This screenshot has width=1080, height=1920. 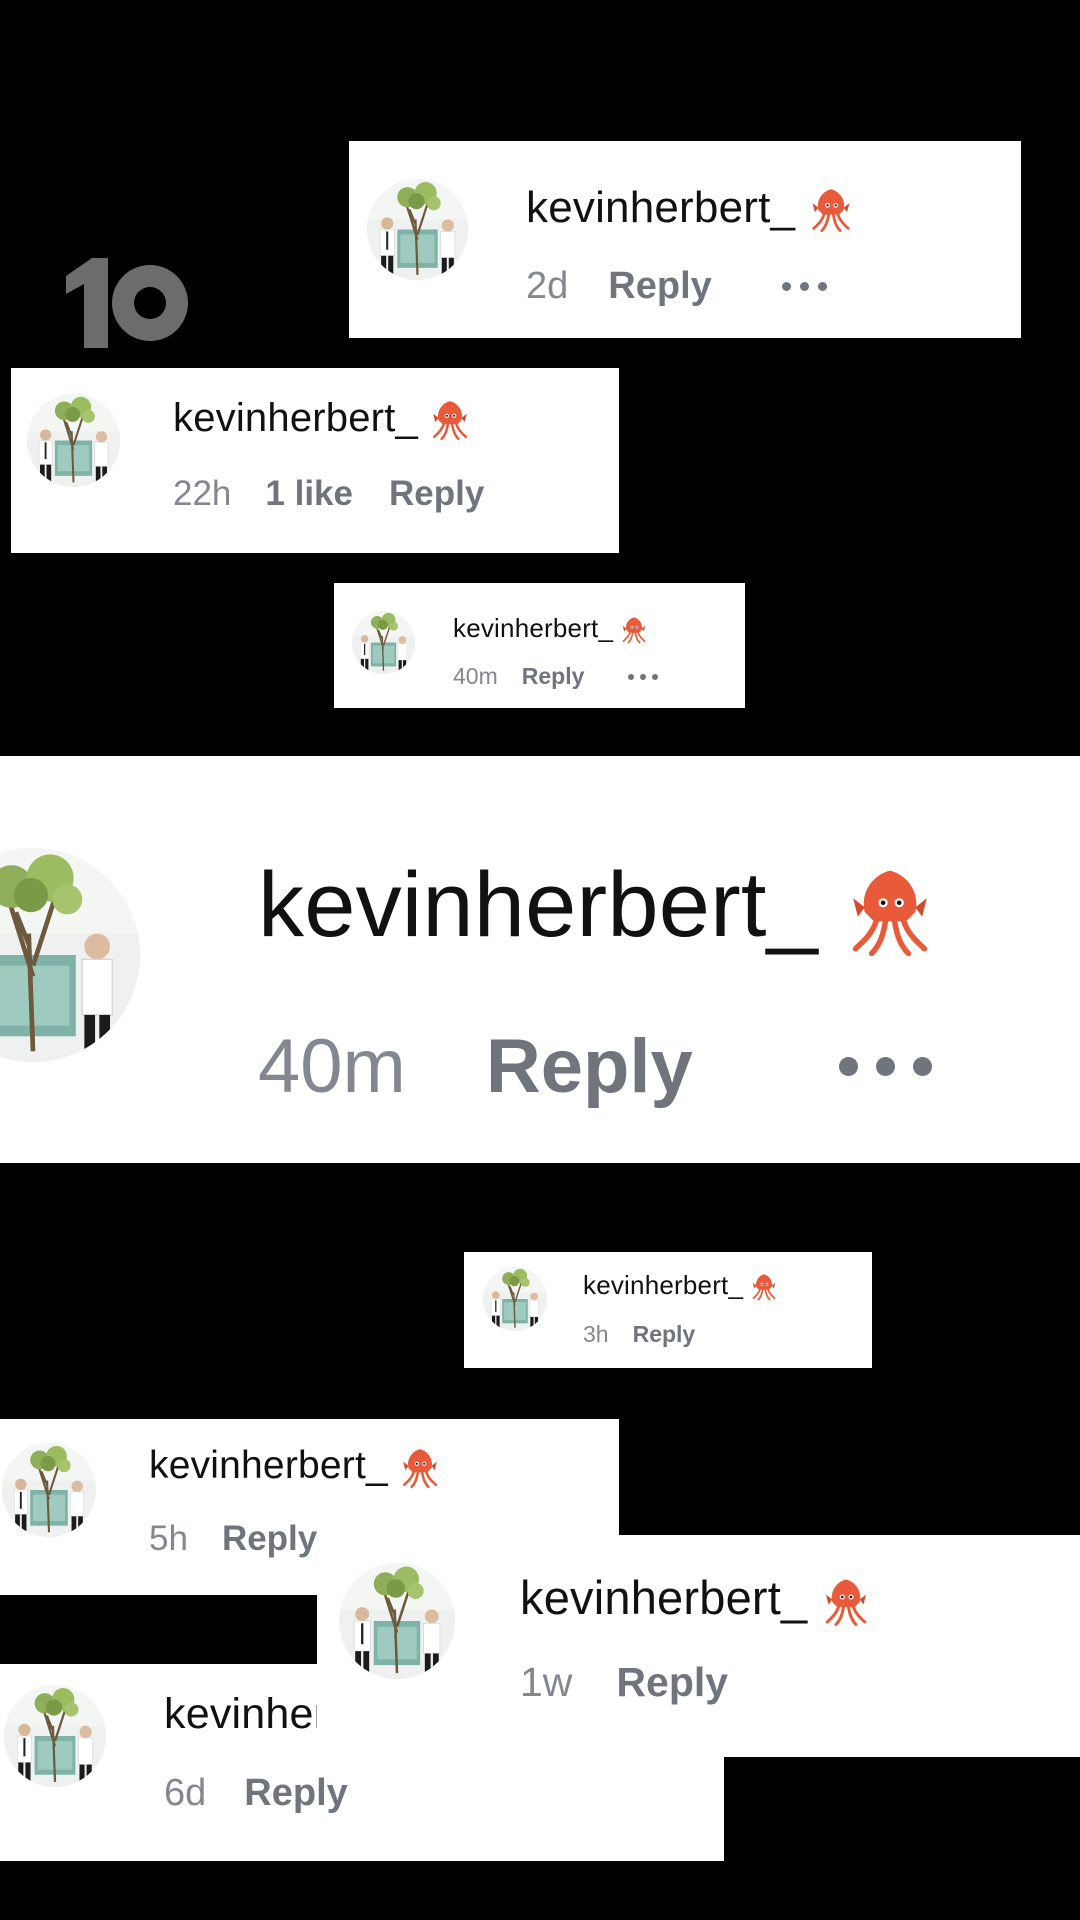 I want to click on comment-card: kevinherbert_ 22h 1 like Reply, so click(x=315, y=460).